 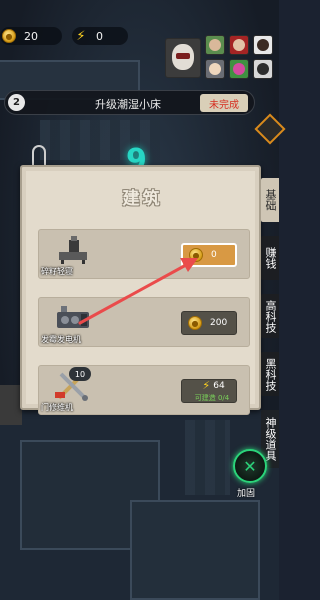 What do you see at coordinates (207, 457) in the screenshot?
I see `floor-tiles` at bounding box center [207, 457].